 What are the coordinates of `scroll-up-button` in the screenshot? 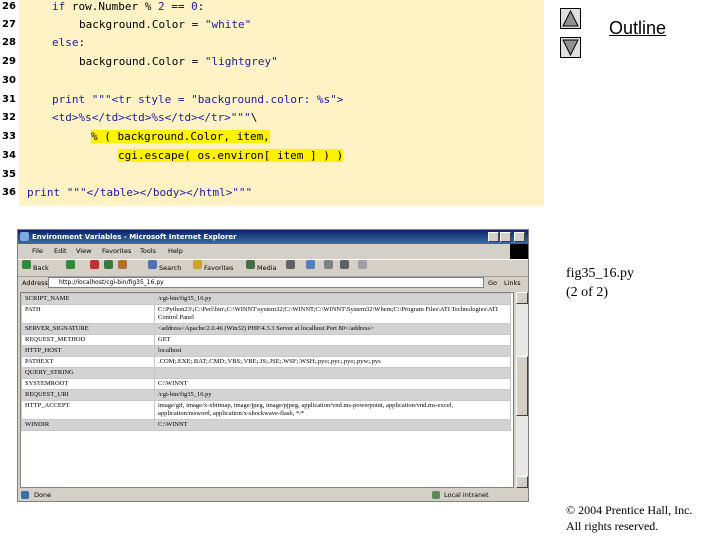 It's located at (522, 298).